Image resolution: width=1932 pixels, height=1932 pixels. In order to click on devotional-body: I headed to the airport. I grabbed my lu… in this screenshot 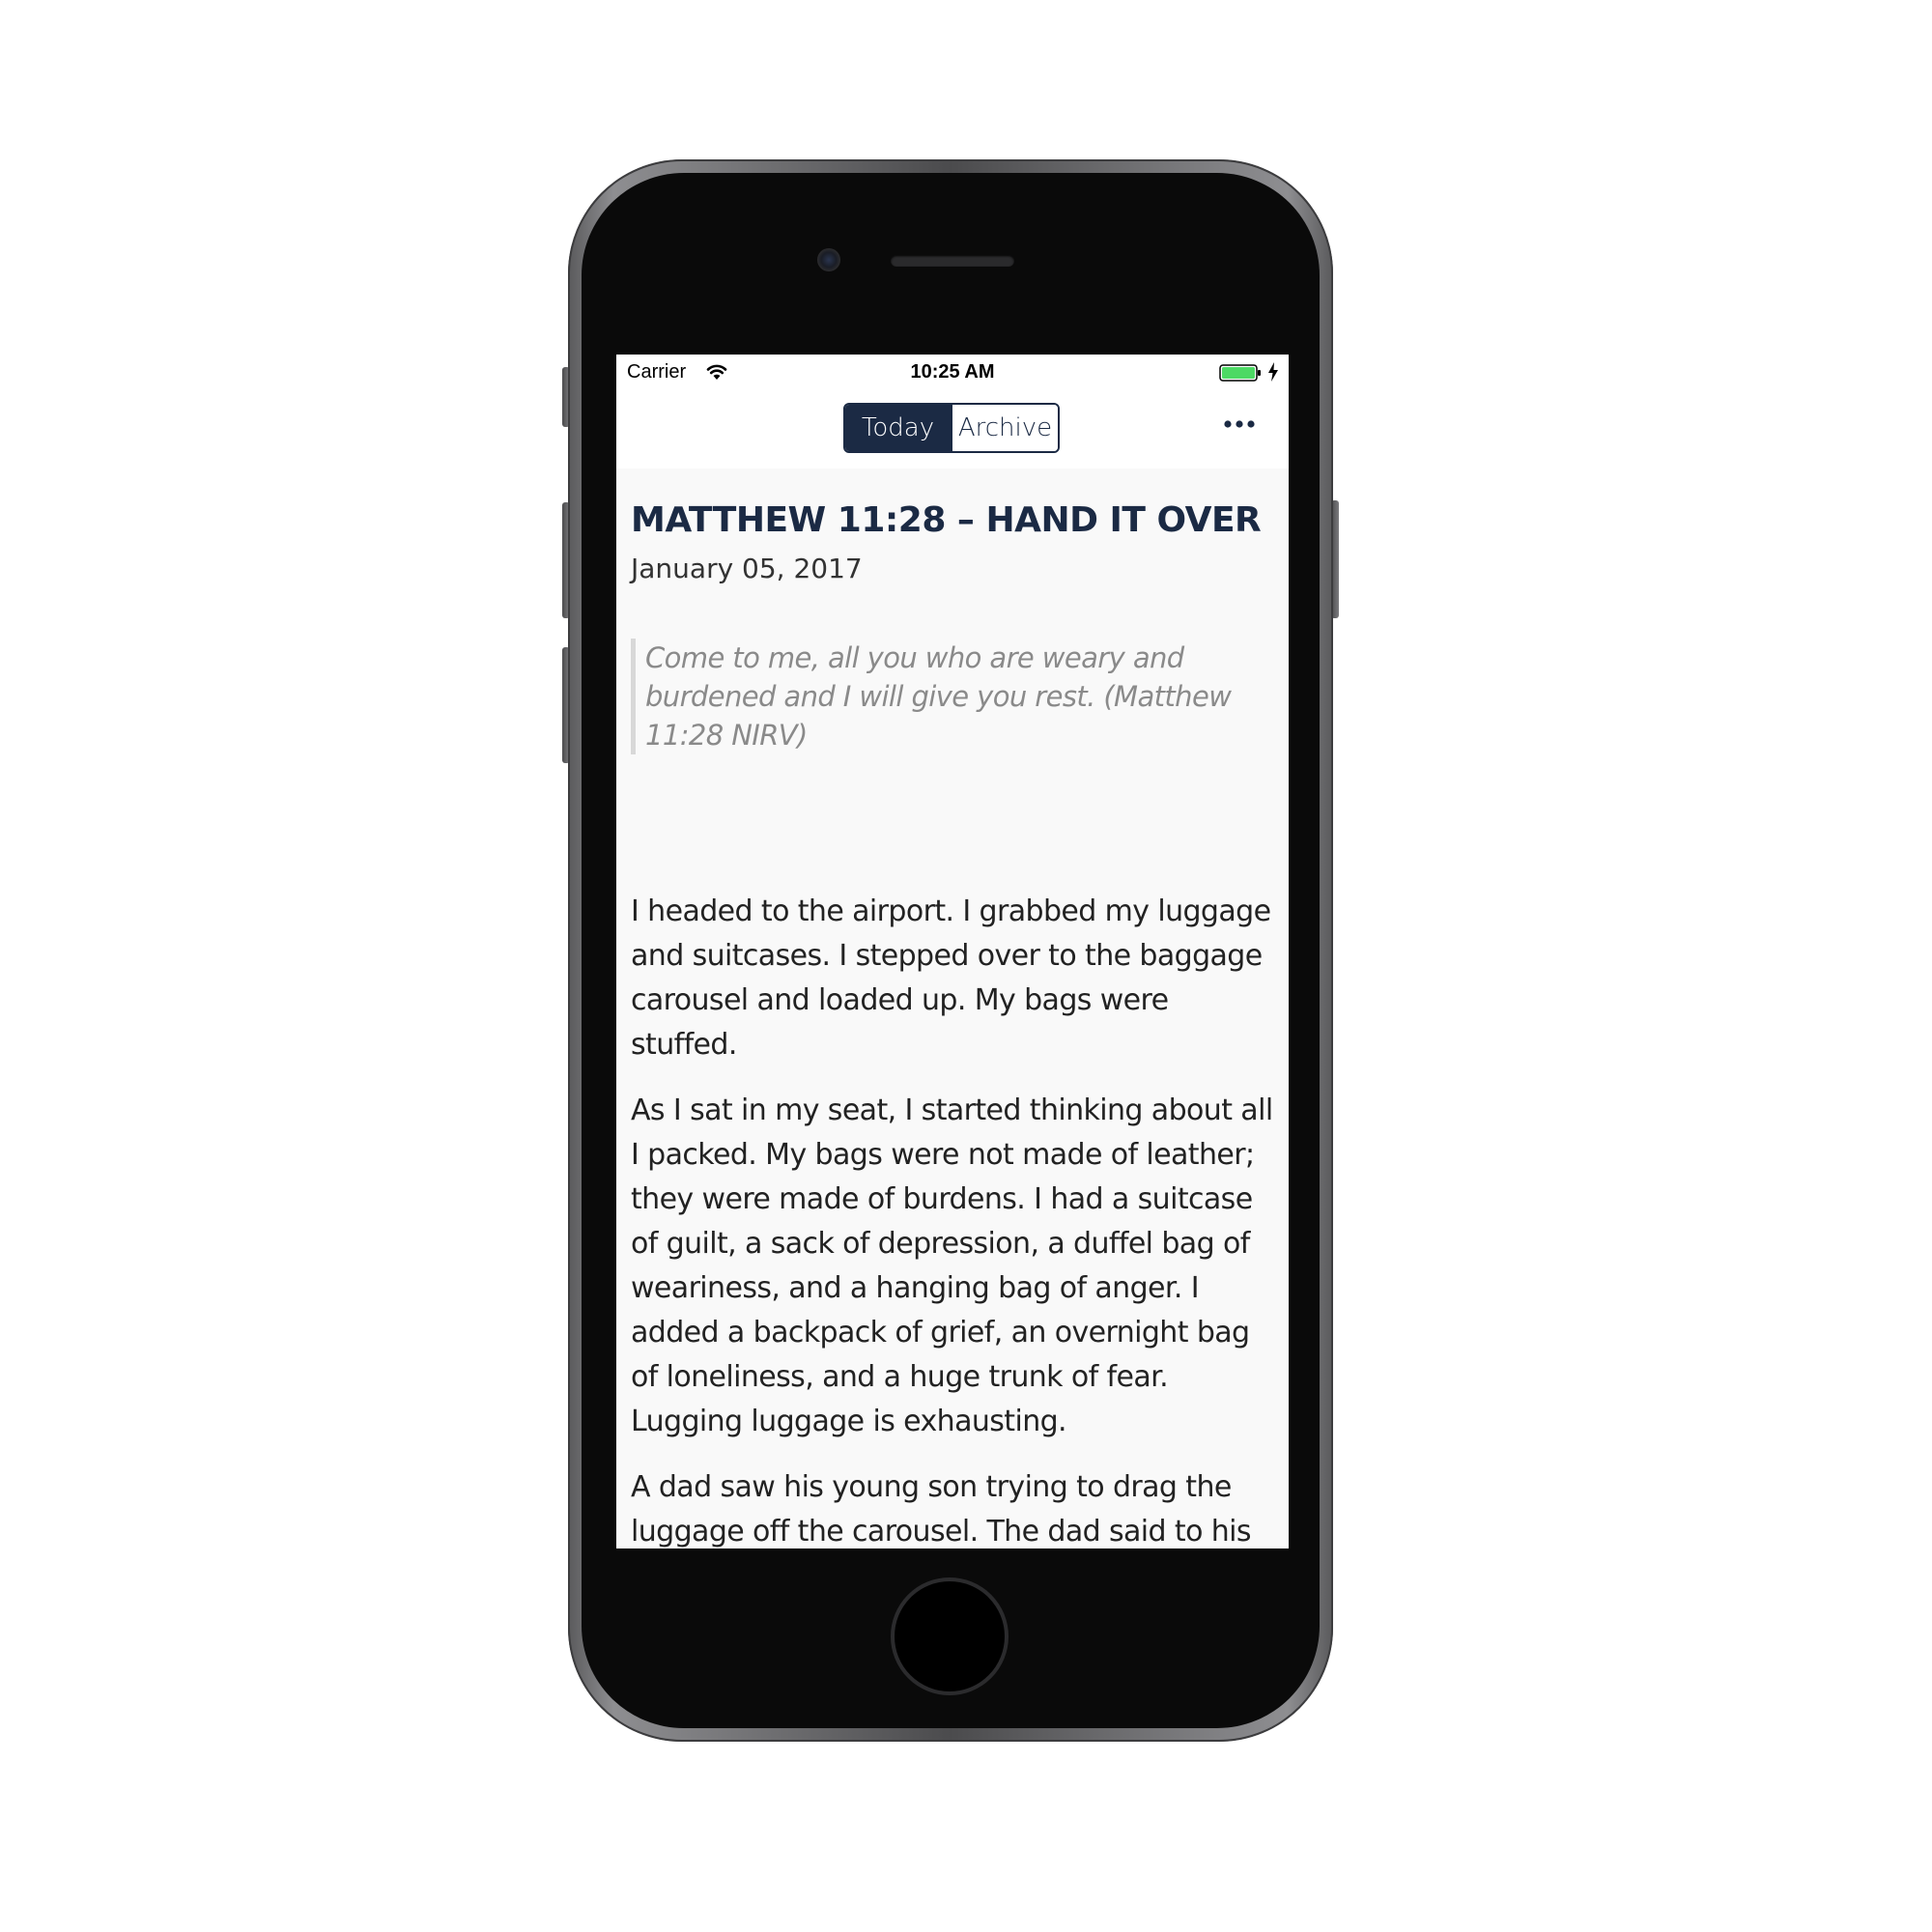, I will do `click(954, 1219)`.